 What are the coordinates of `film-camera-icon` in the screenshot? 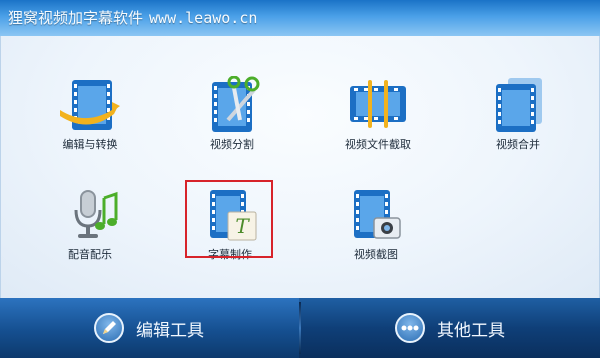 It's located at (377, 214).